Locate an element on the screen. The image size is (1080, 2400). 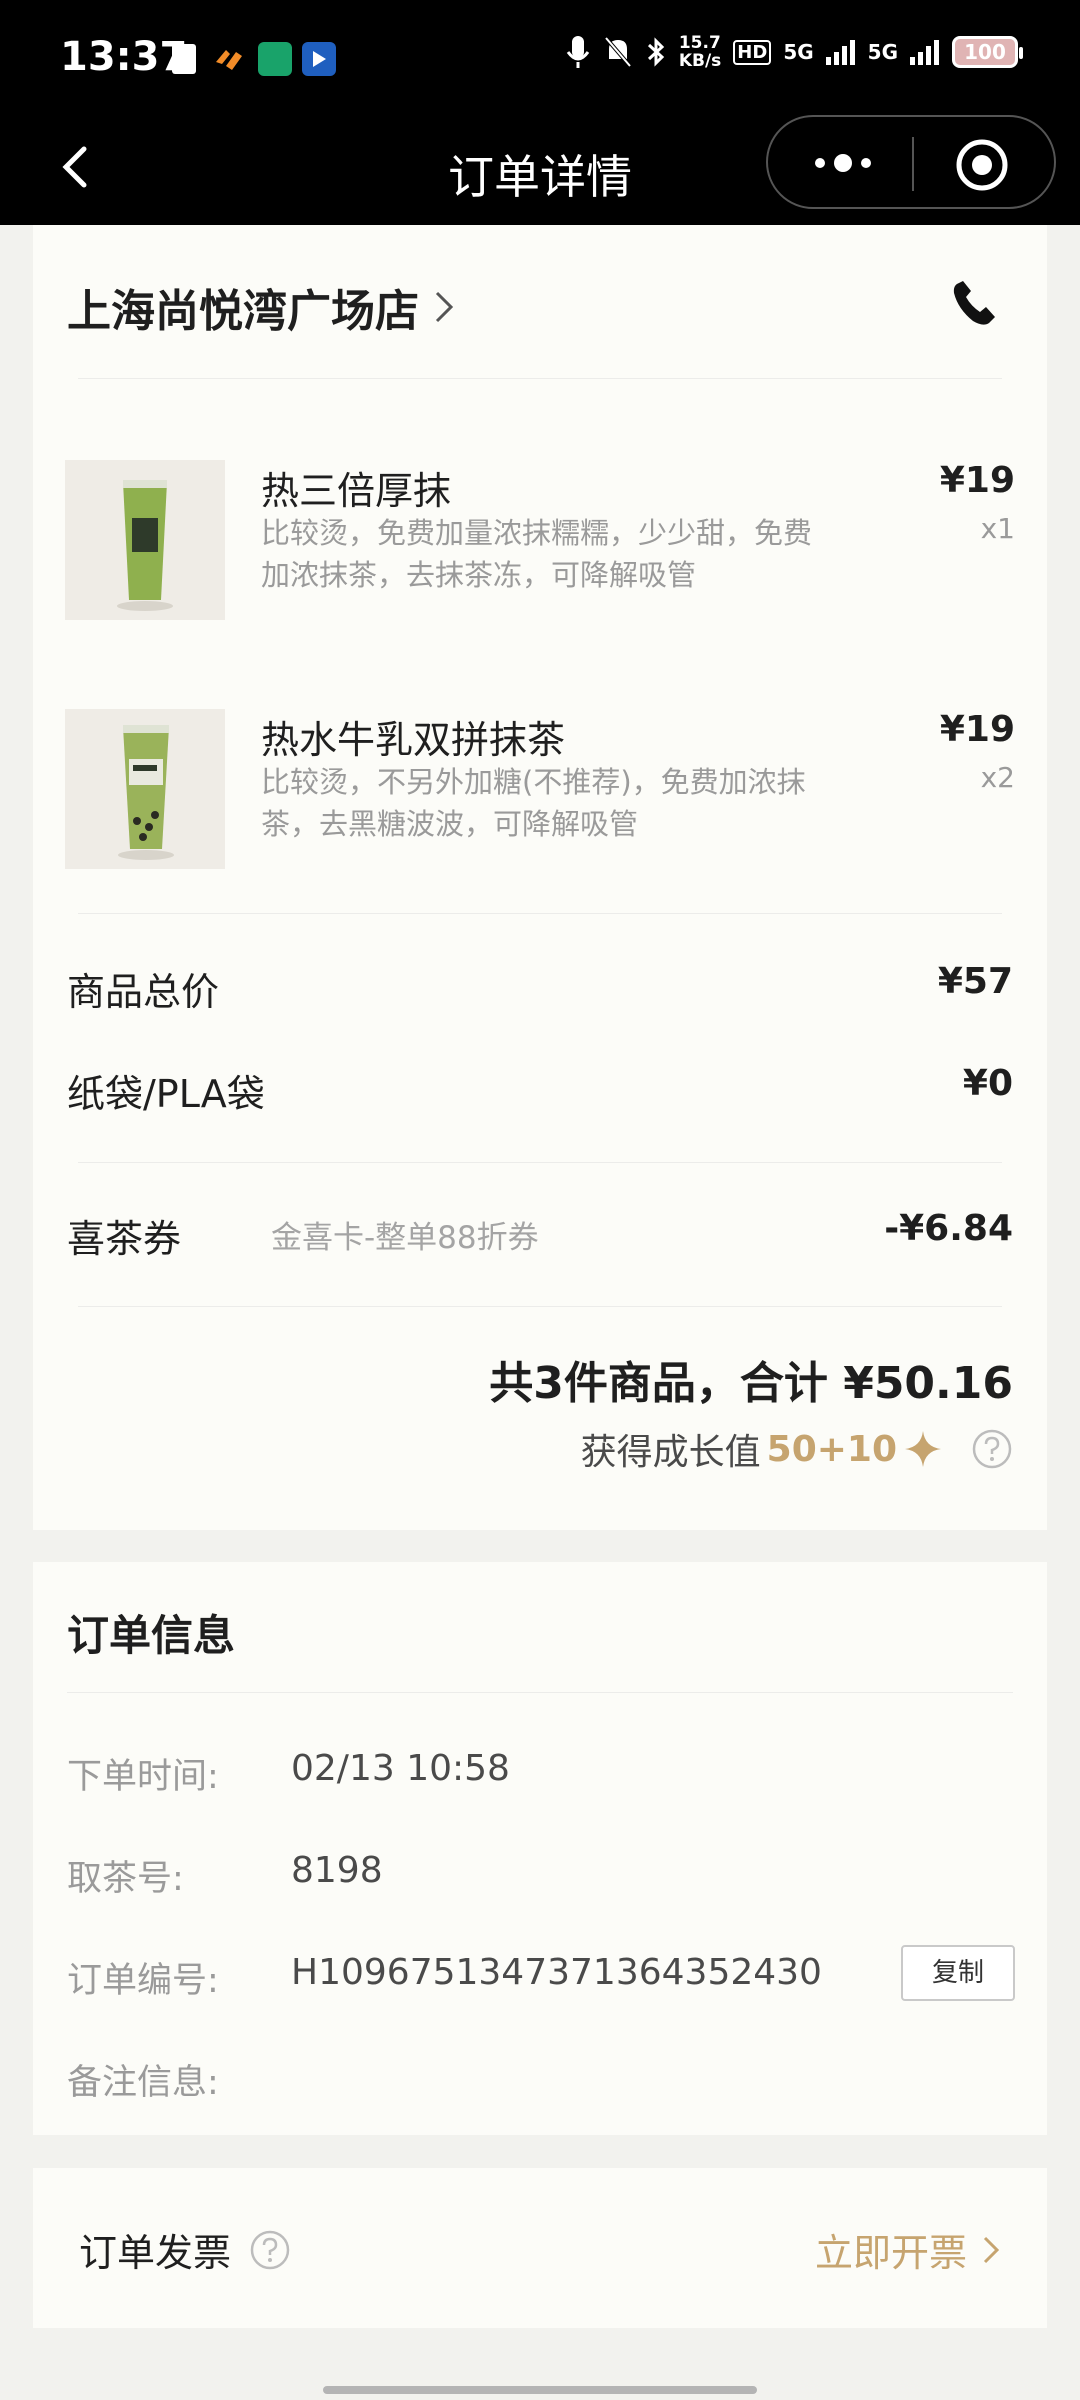
network-type-1: 5G is located at coordinates (798, 52).